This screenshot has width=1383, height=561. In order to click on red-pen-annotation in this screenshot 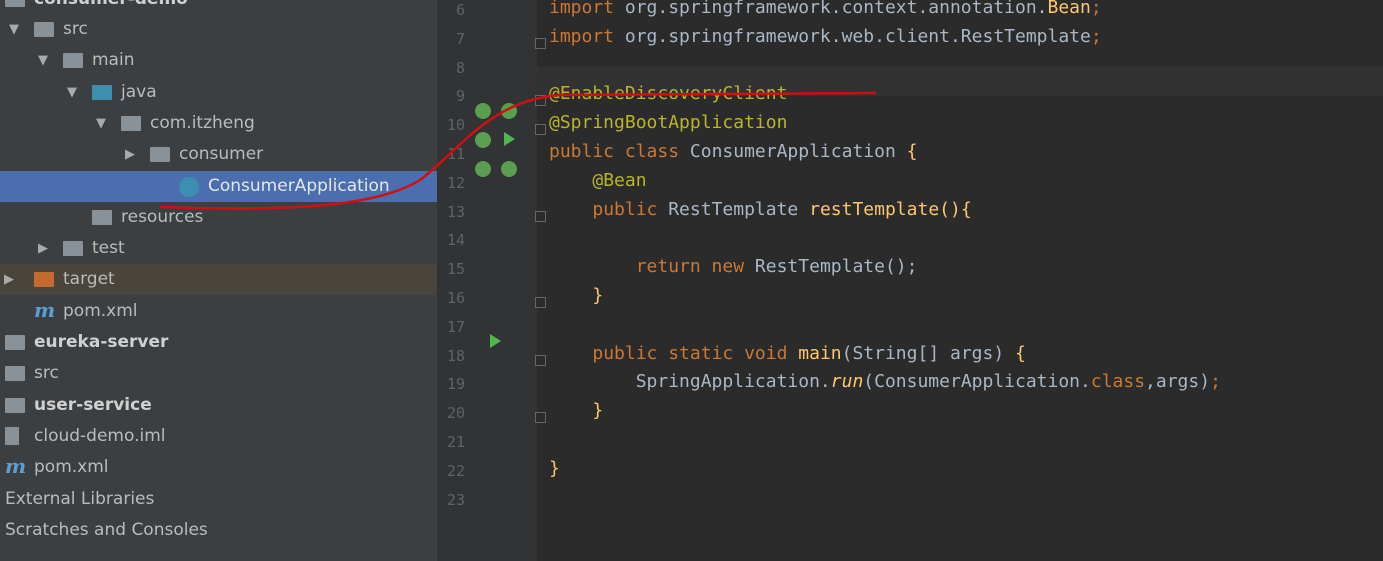, I will do `click(518, 150)`.